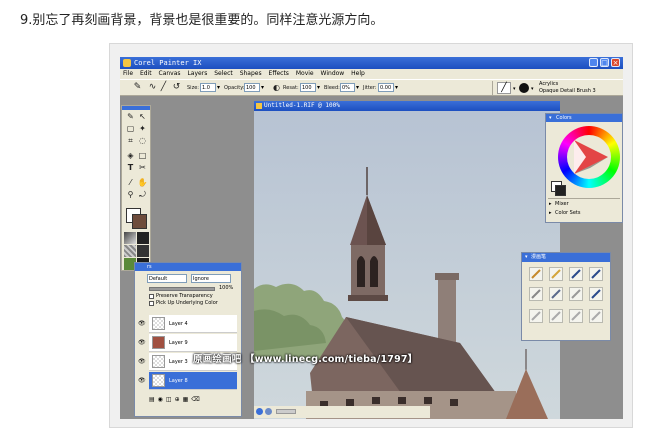 Image resolution: width=648 pixels, height=433 pixels. What do you see at coordinates (130, 141) in the screenshot?
I see `crop-tool-icon: ⌗` at bounding box center [130, 141].